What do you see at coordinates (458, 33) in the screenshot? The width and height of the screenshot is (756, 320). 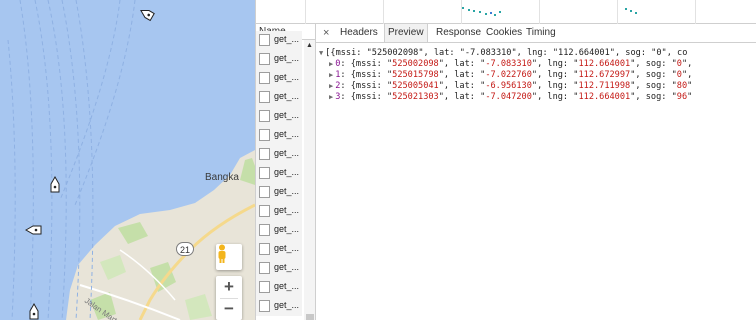 I see `tab-response: Response` at bounding box center [458, 33].